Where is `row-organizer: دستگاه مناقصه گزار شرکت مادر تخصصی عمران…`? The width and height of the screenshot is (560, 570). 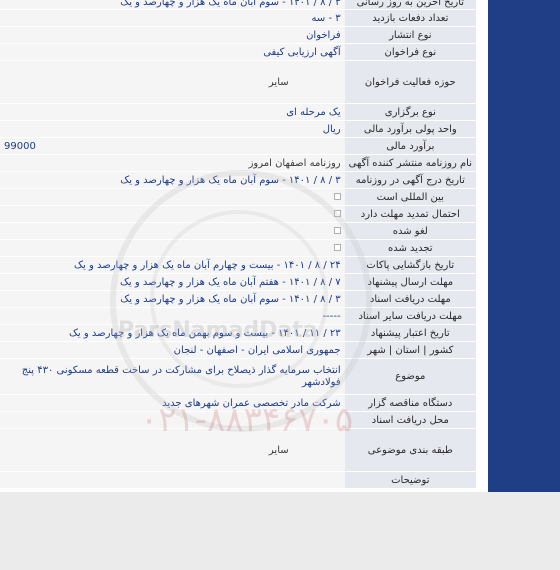
row-organizer: دستگاه مناقصه گزار شرکت مادر تخصصی عمران… is located at coordinates (238, 403).